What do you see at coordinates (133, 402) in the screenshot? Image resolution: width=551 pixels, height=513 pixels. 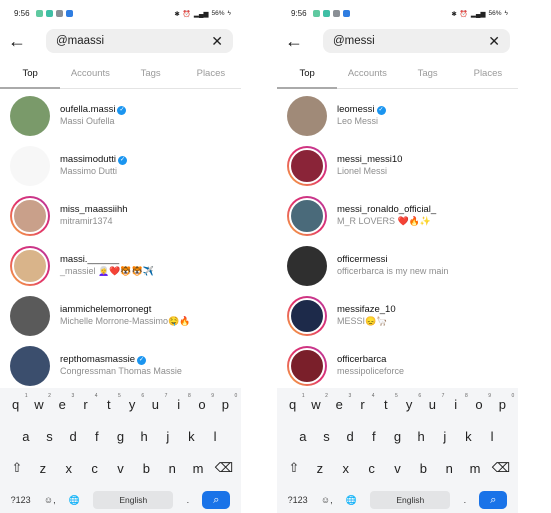 I see `key-y: y6` at bounding box center [133, 402].